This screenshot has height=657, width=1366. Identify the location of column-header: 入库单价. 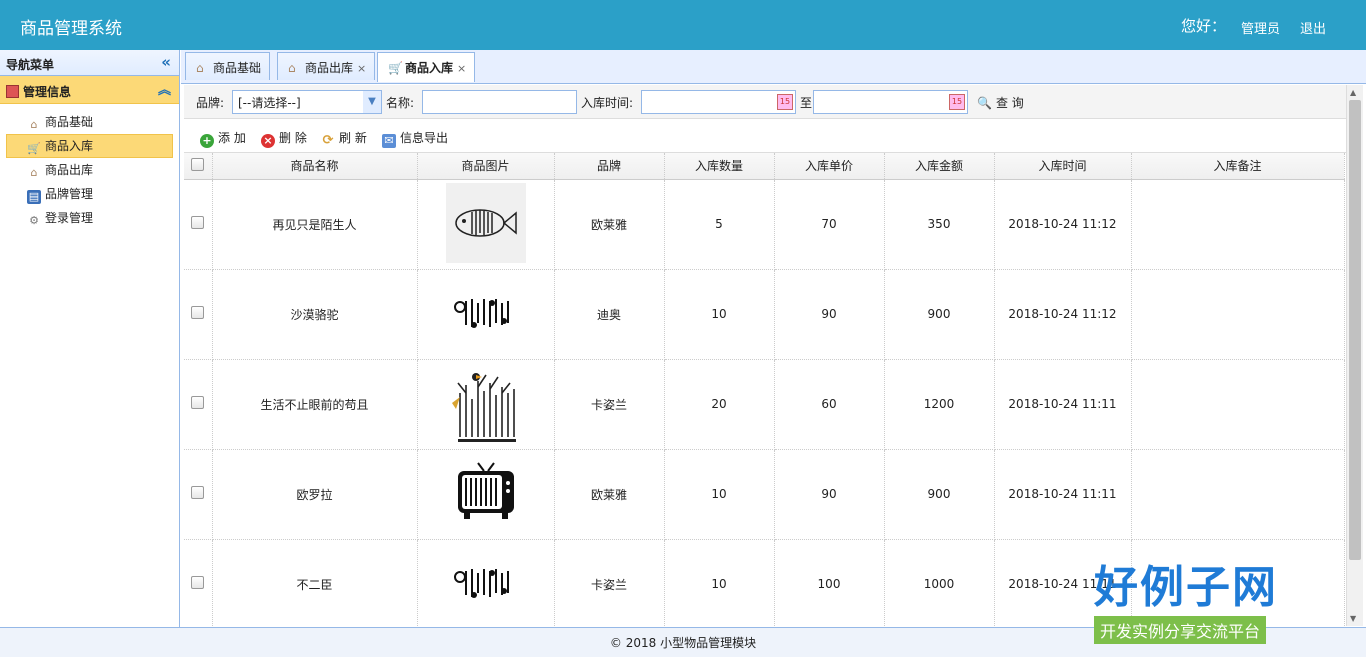
(829, 166).